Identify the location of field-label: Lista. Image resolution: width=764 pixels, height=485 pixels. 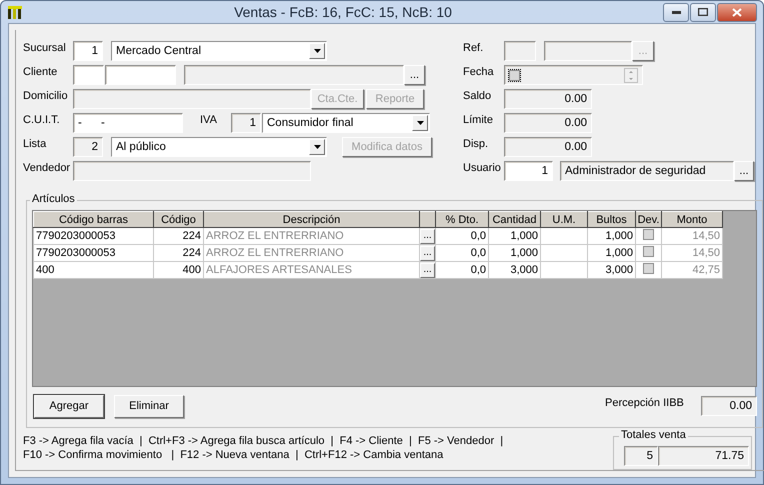
(35, 144).